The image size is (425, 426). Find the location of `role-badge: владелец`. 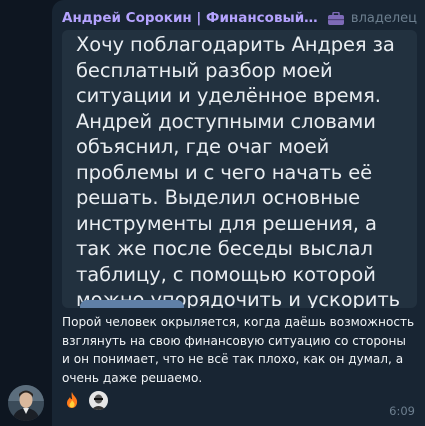

role-badge: владелец is located at coordinates (383, 18).